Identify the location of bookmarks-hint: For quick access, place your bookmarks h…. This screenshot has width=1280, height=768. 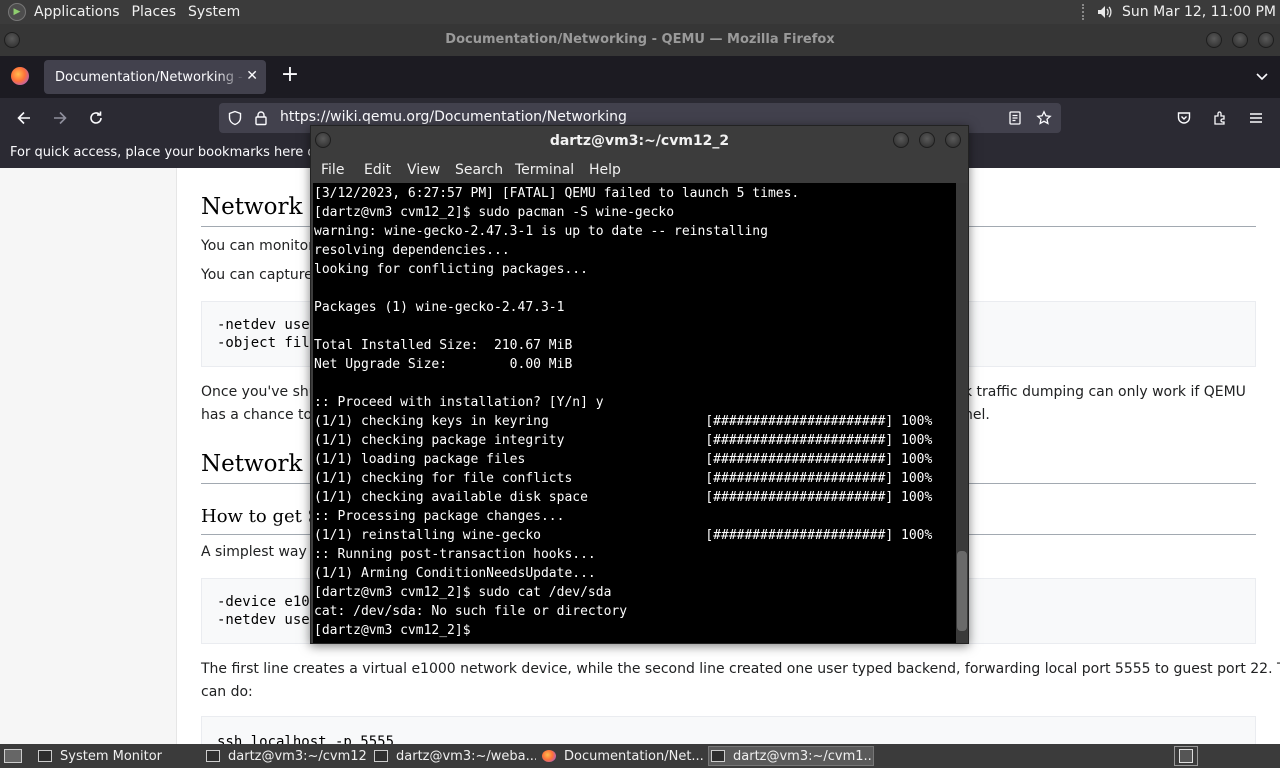
(180, 152).